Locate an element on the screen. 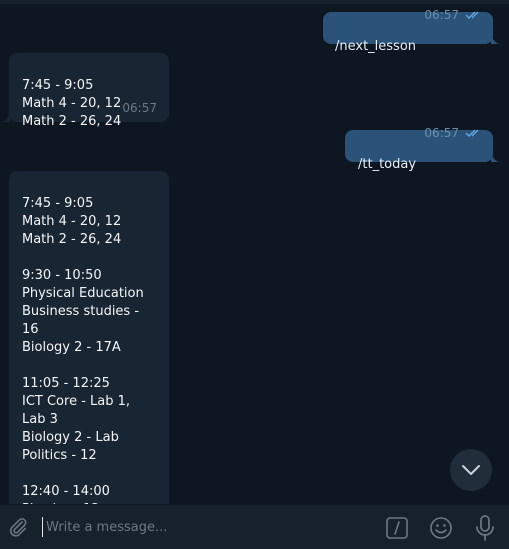  outgoing-message: /next_lesson 06:57 is located at coordinates (408, 31).